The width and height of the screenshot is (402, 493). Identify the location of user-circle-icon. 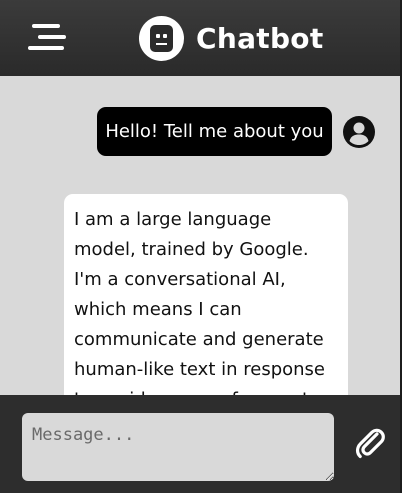
(359, 132).